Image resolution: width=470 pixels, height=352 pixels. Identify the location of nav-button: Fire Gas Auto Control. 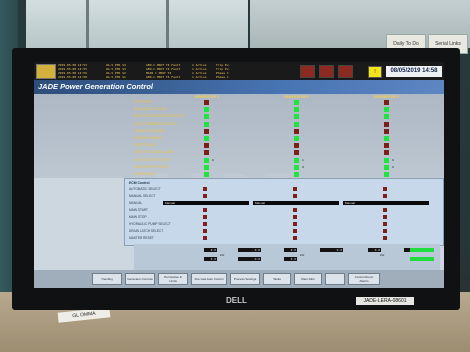
(209, 279).